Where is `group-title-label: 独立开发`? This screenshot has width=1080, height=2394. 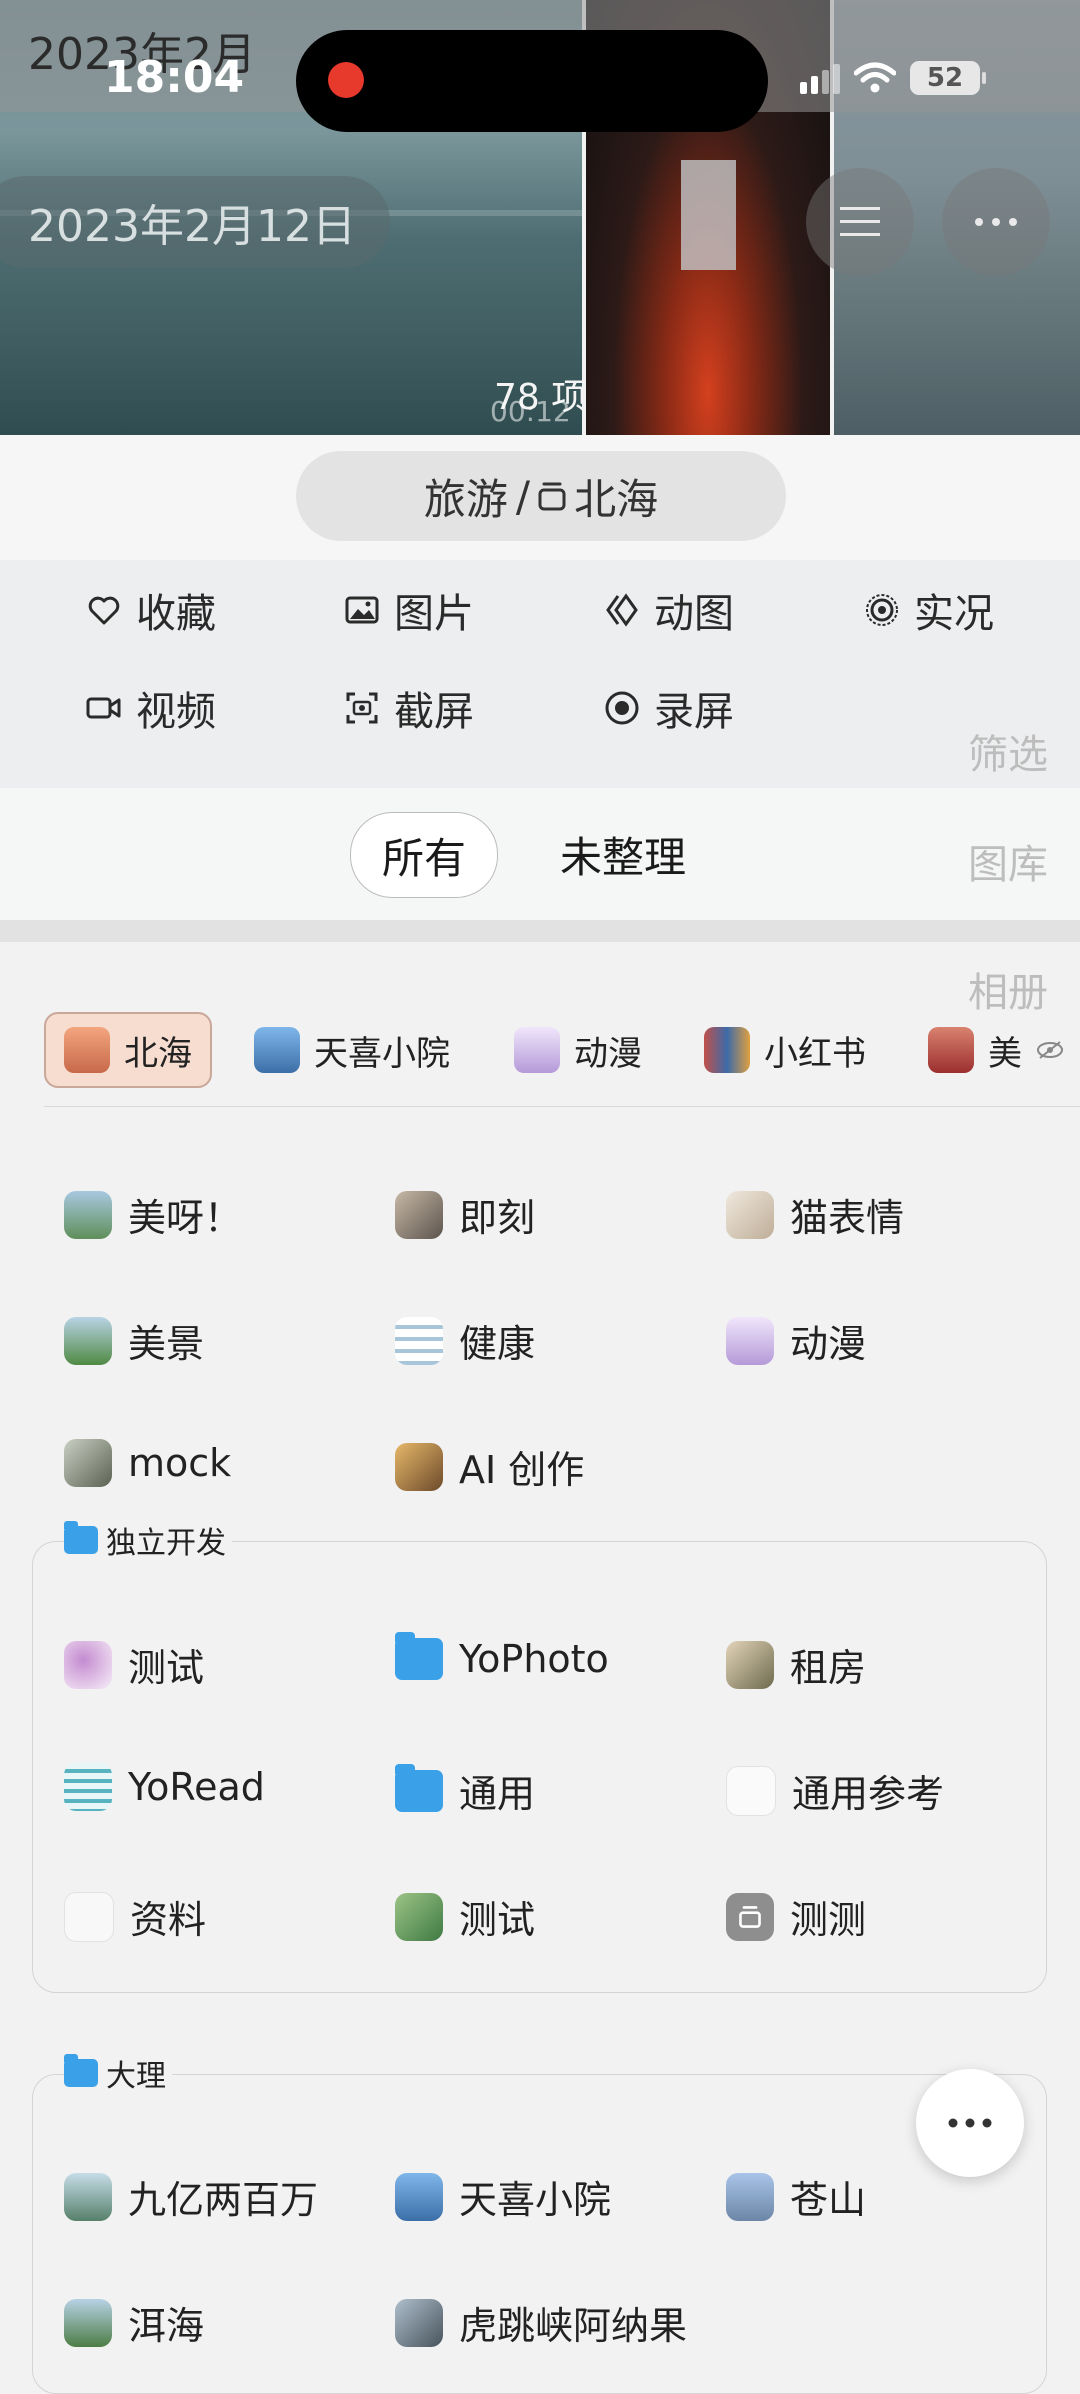
group-title-label: 独立开发 is located at coordinates (166, 1543).